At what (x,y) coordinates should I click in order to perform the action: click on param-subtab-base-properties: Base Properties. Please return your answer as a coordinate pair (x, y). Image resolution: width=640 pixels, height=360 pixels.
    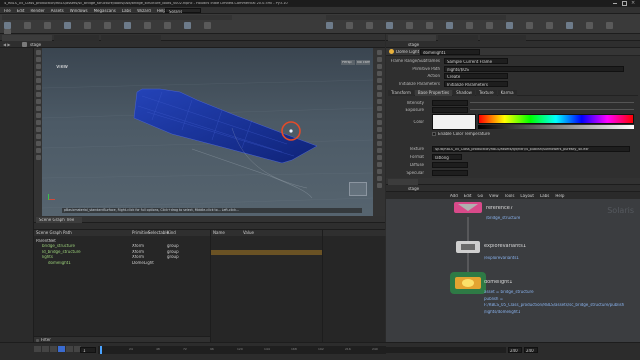
    Looking at the image, I should click on (433, 93).